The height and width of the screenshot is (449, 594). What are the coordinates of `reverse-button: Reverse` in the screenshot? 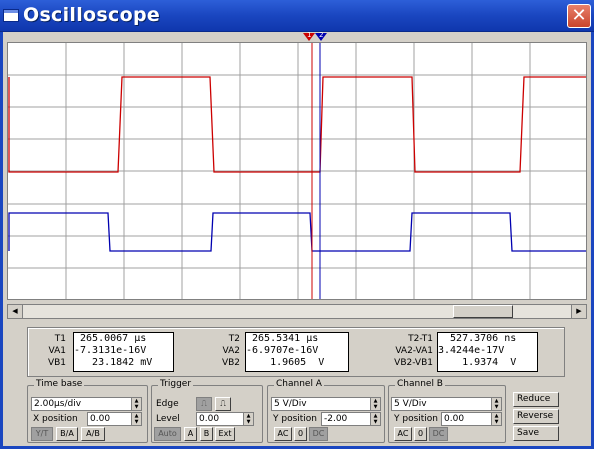 It's located at (536, 416).